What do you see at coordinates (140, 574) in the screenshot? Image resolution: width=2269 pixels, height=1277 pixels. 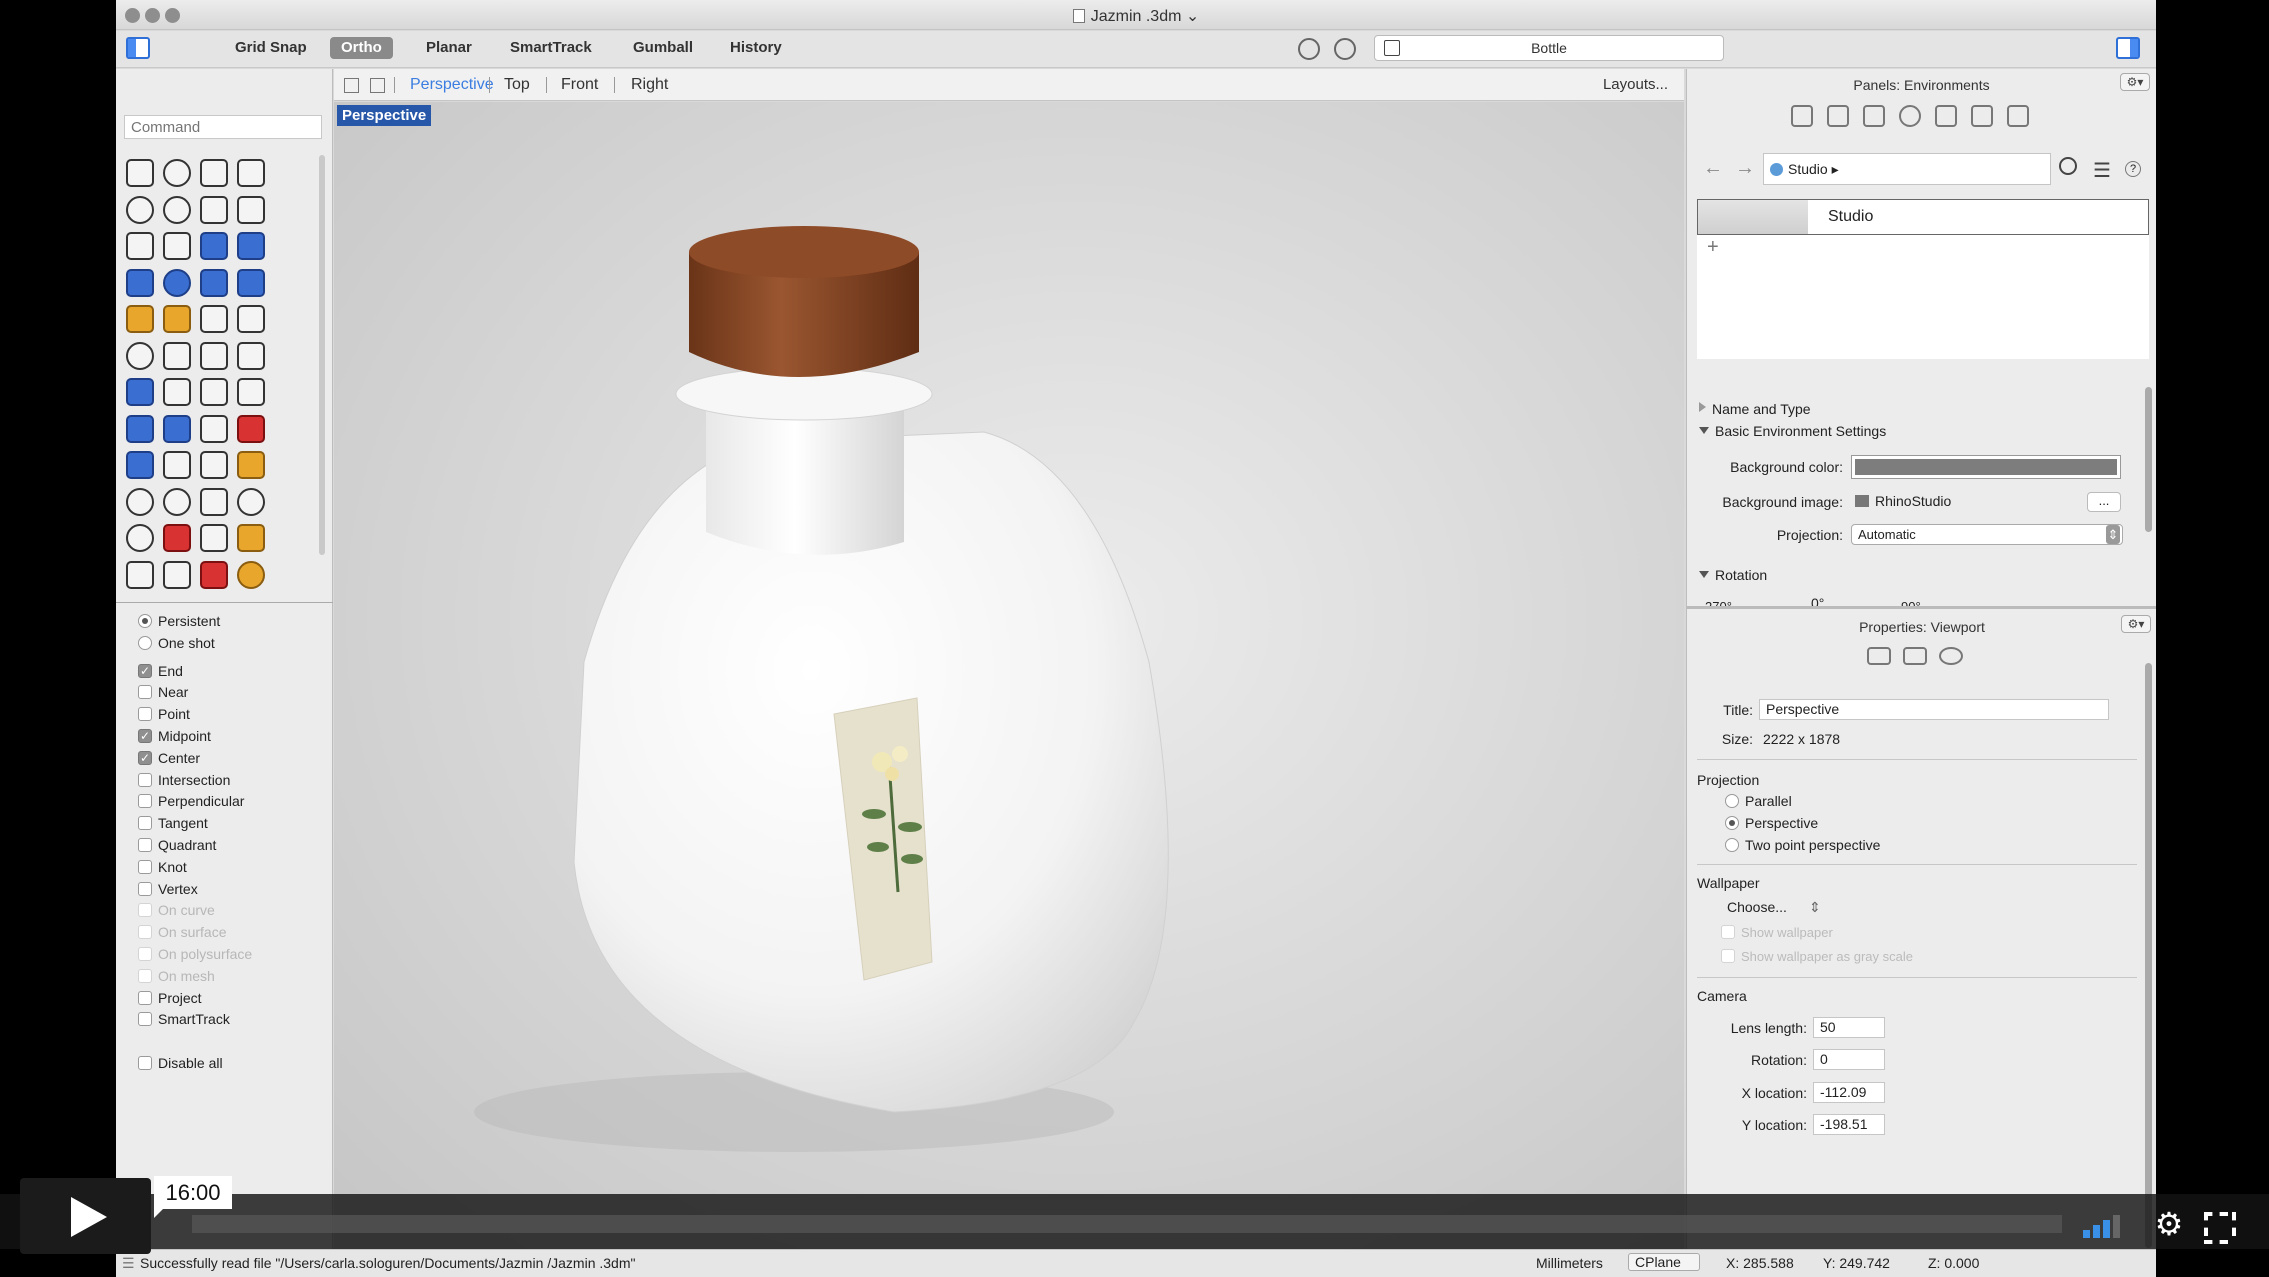 I see `light-tool-icon` at bounding box center [140, 574].